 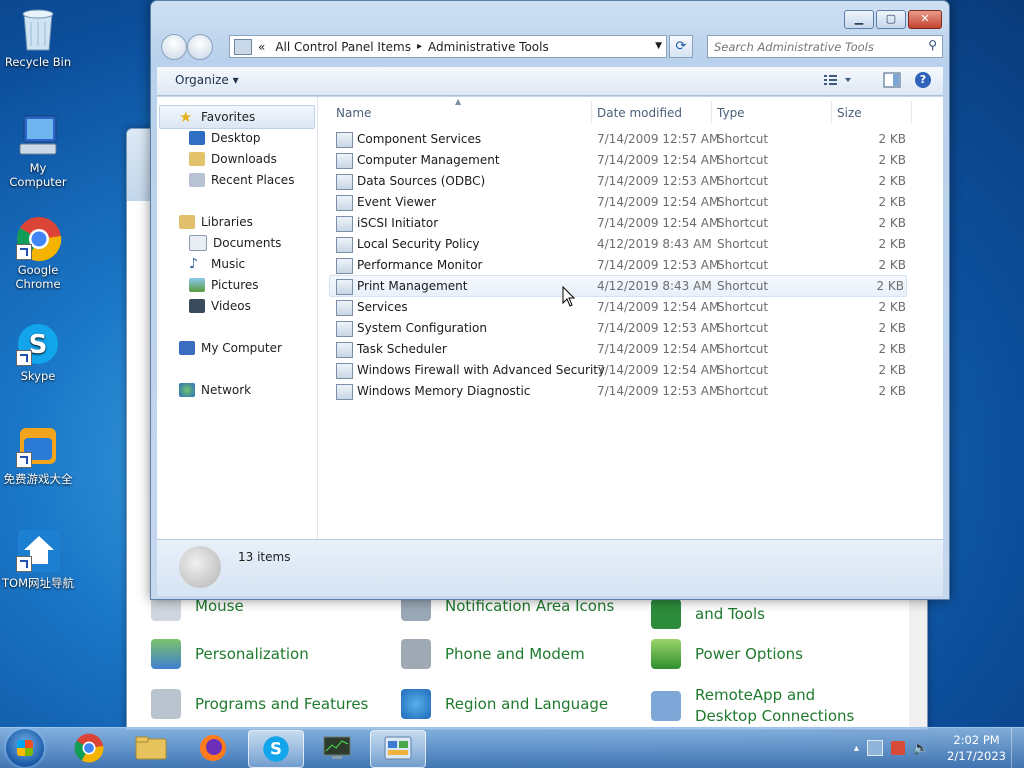 What do you see at coordinates (38, 455) in the screenshot?
I see `desktop-icon-tom-games: 免费游戏大全` at bounding box center [38, 455].